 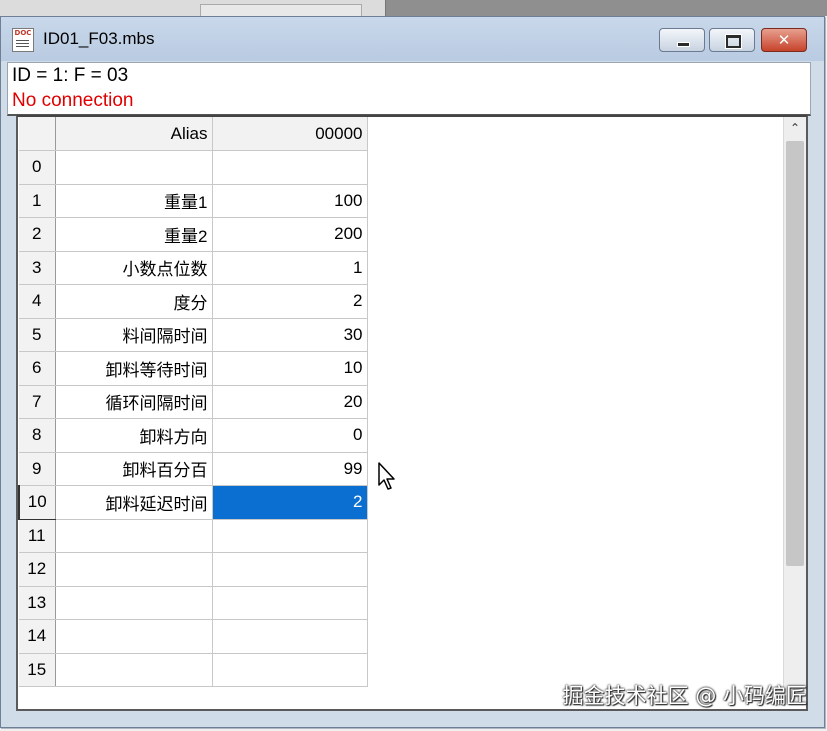 What do you see at coordinates (134, 234) in the screenshot?
I see `alias-cell: 重量2` at bounding box center [134, 234].